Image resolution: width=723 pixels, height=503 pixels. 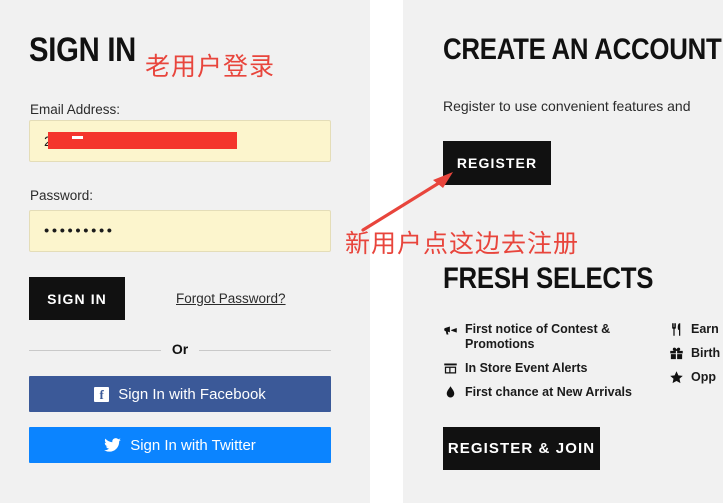 I want to click on facebook-signin-label: Sign In with Facebook, so click(x=192, y=394).